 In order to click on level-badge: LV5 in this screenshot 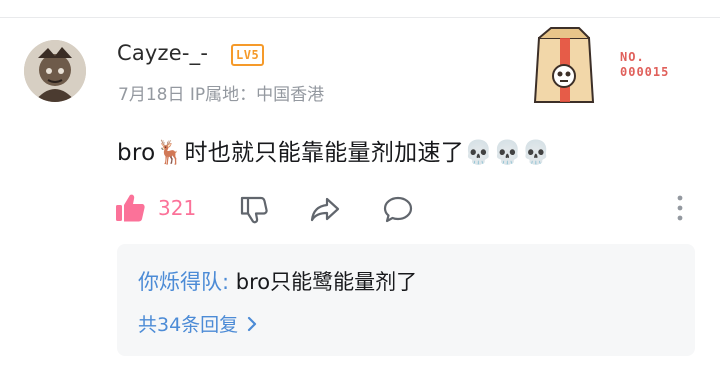, I will do `click(248, 55)`.